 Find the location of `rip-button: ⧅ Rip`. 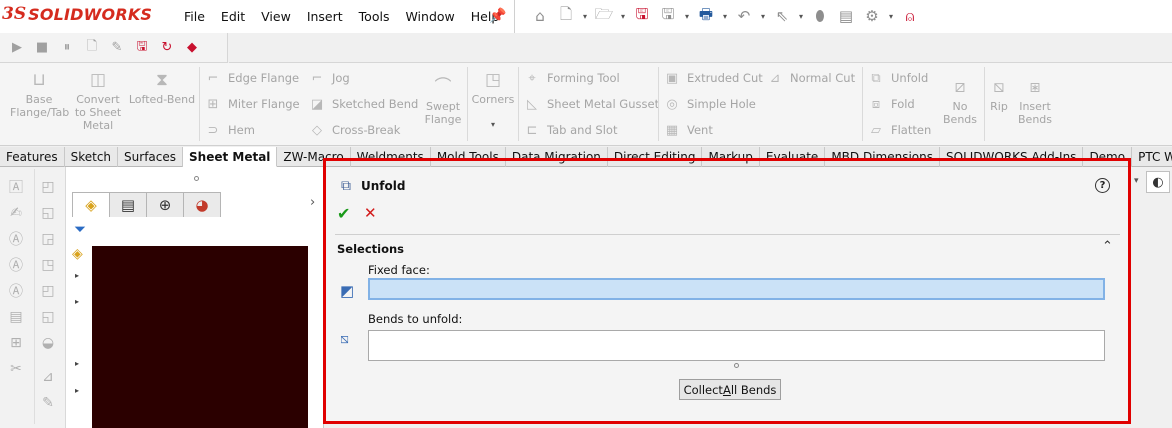

rip-button: ⧅ Rip is located at coordinates (999, 91).